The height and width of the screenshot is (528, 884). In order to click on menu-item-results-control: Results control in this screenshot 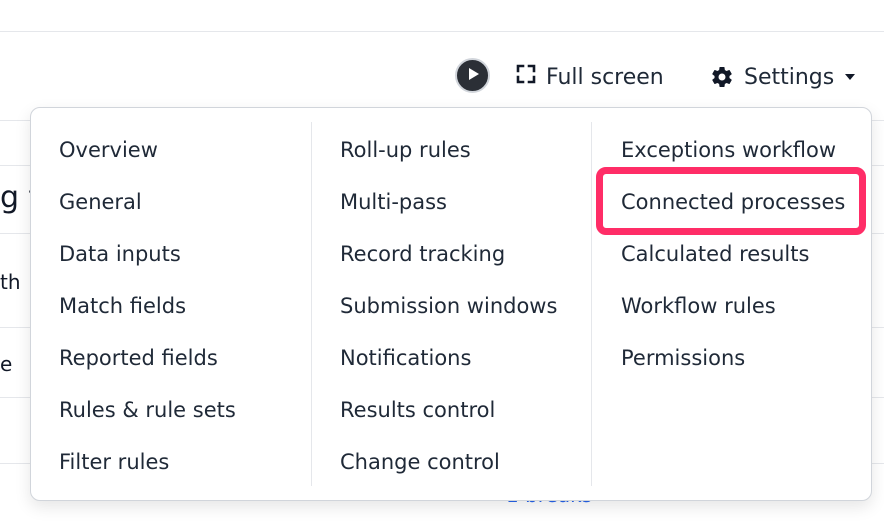, I will do `click(417, 410)`.